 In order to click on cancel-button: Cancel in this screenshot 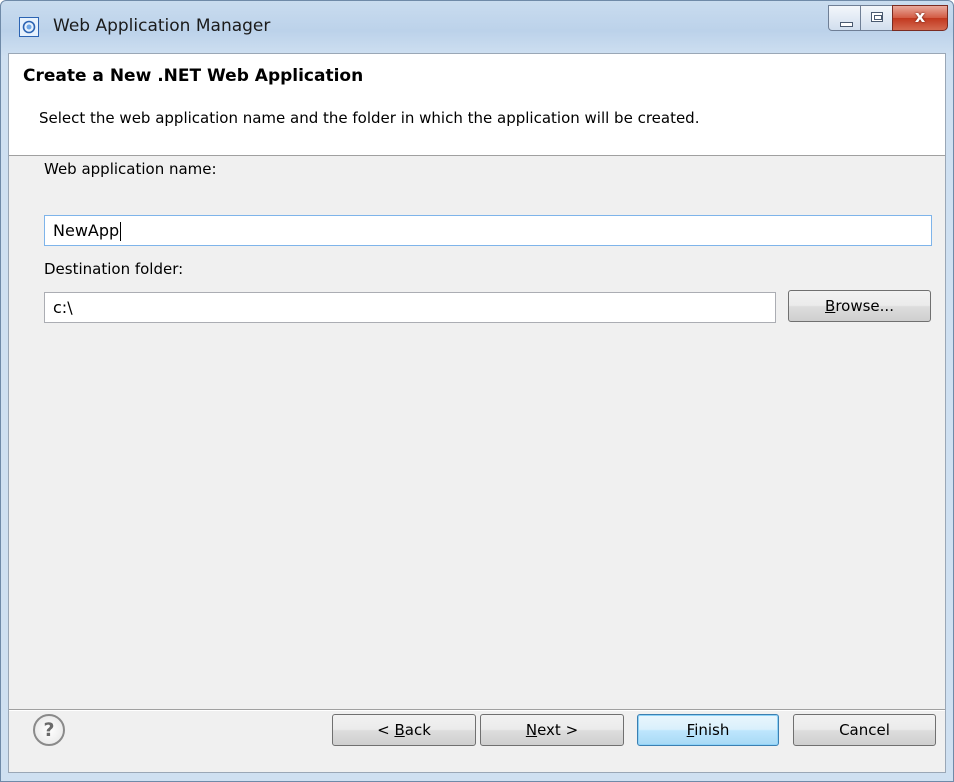, I will do `click(864, 730)`.